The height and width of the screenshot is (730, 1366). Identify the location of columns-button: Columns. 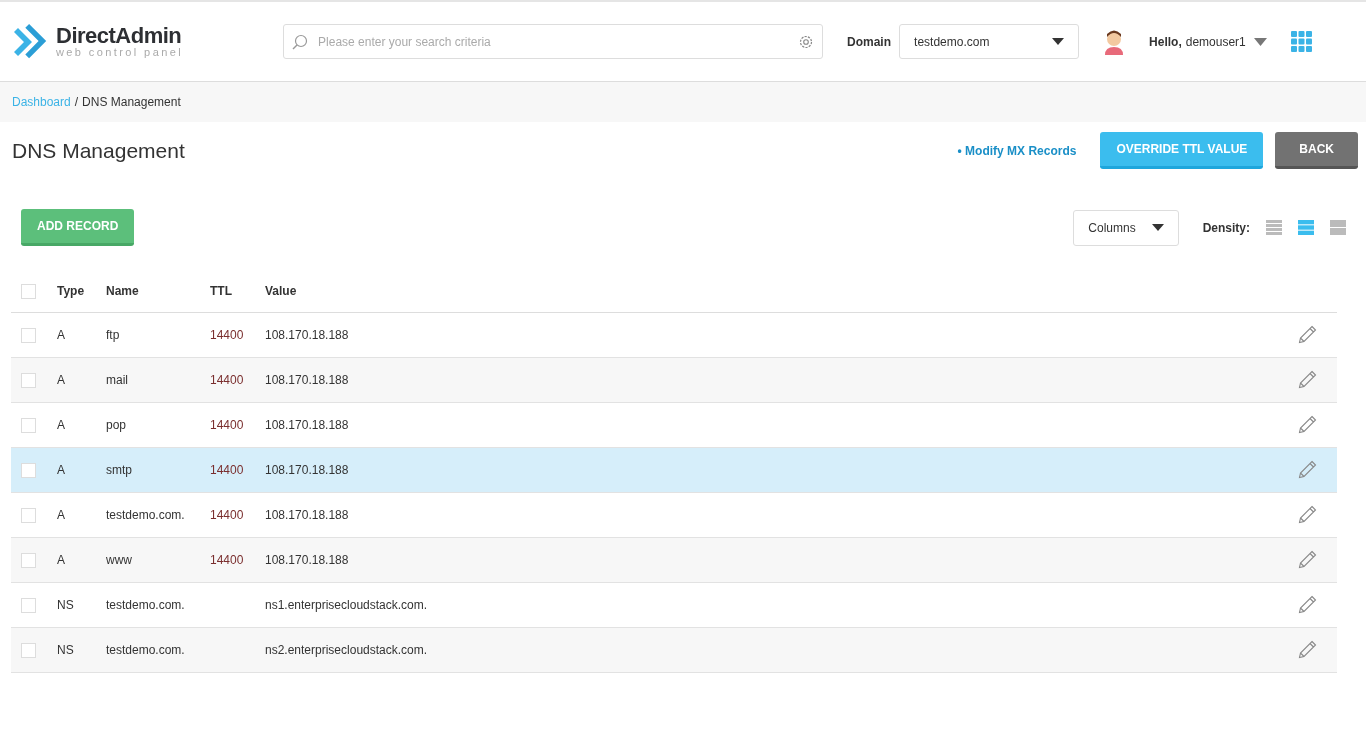
(1126, 227).